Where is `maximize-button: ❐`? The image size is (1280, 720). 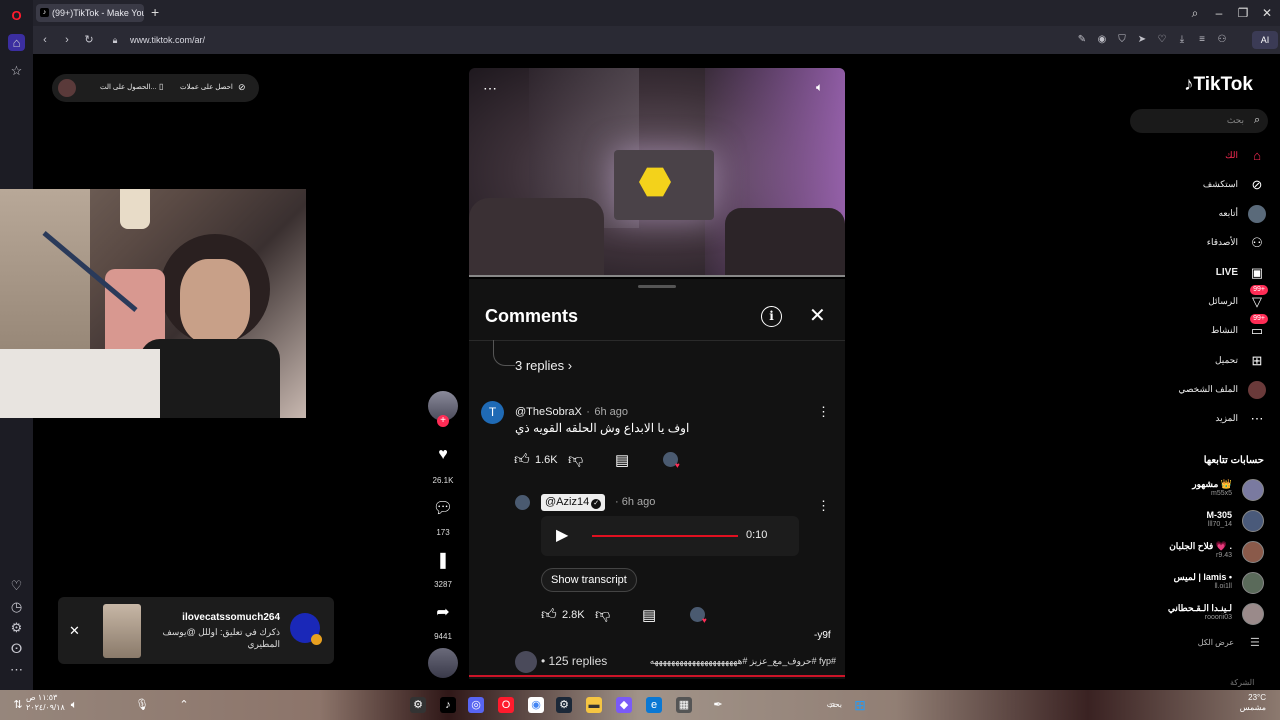
maximize-button: ❐ is located at coordinates (1243, 13).